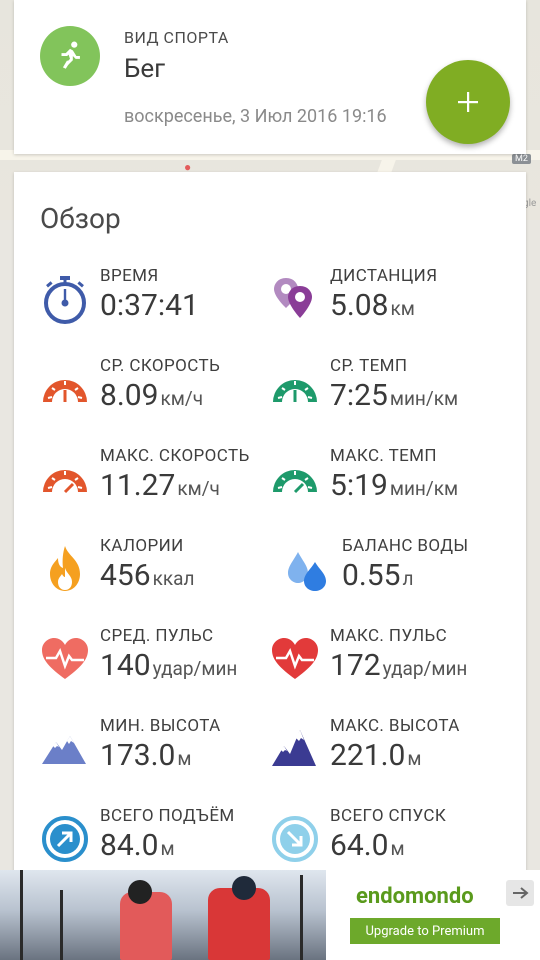 The width and height of the screenshot is (540, 960). Describe the element at coordinates (160, 366) in the screenshot. I see `stat-label: СР. СКОРОСТЬ` at that location.